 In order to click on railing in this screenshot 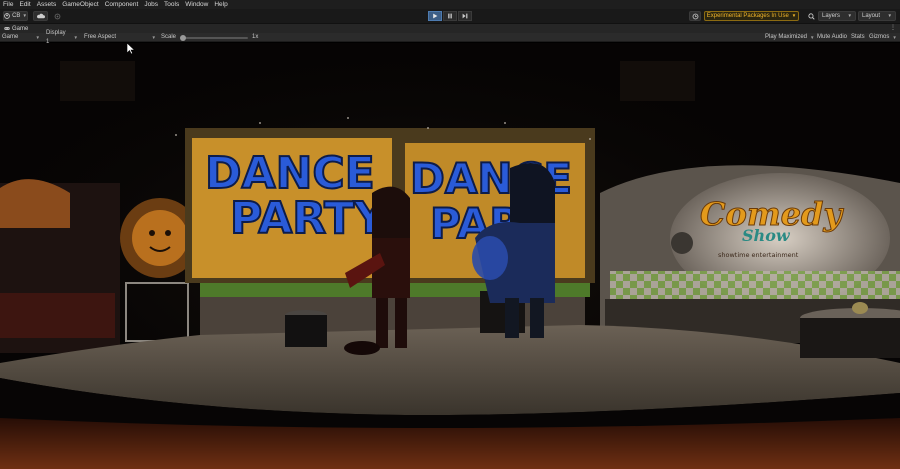, I will do `click(57, 315)`.